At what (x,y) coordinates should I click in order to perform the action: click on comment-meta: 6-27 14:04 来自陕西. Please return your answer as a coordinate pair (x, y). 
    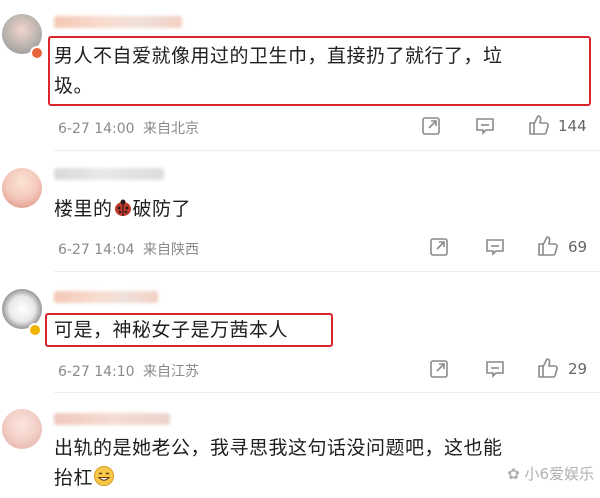
    Looking at the image, I should click on (128, 249).